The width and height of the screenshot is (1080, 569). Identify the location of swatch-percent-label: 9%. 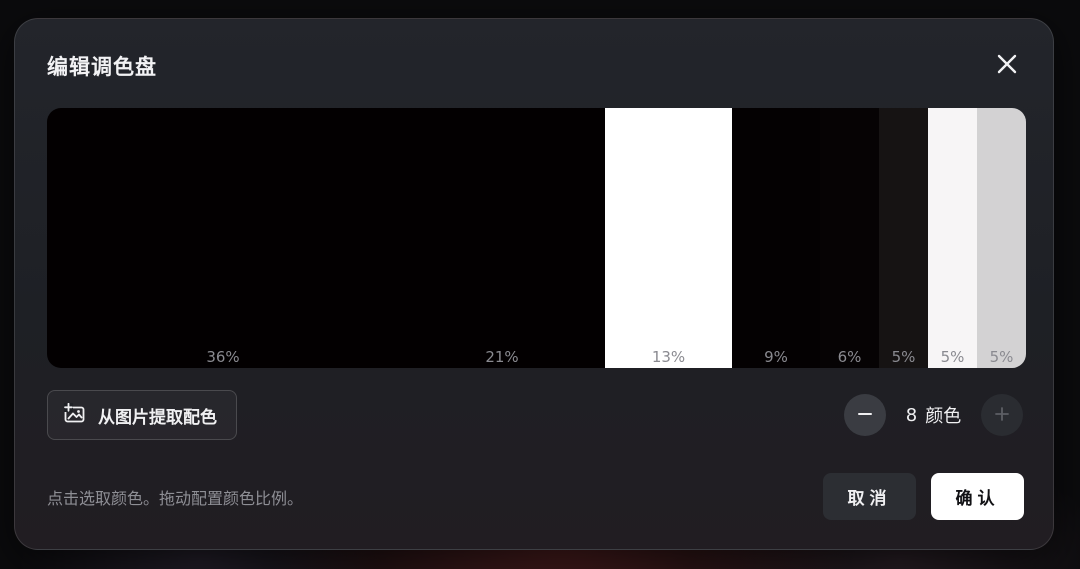
(776, 357).